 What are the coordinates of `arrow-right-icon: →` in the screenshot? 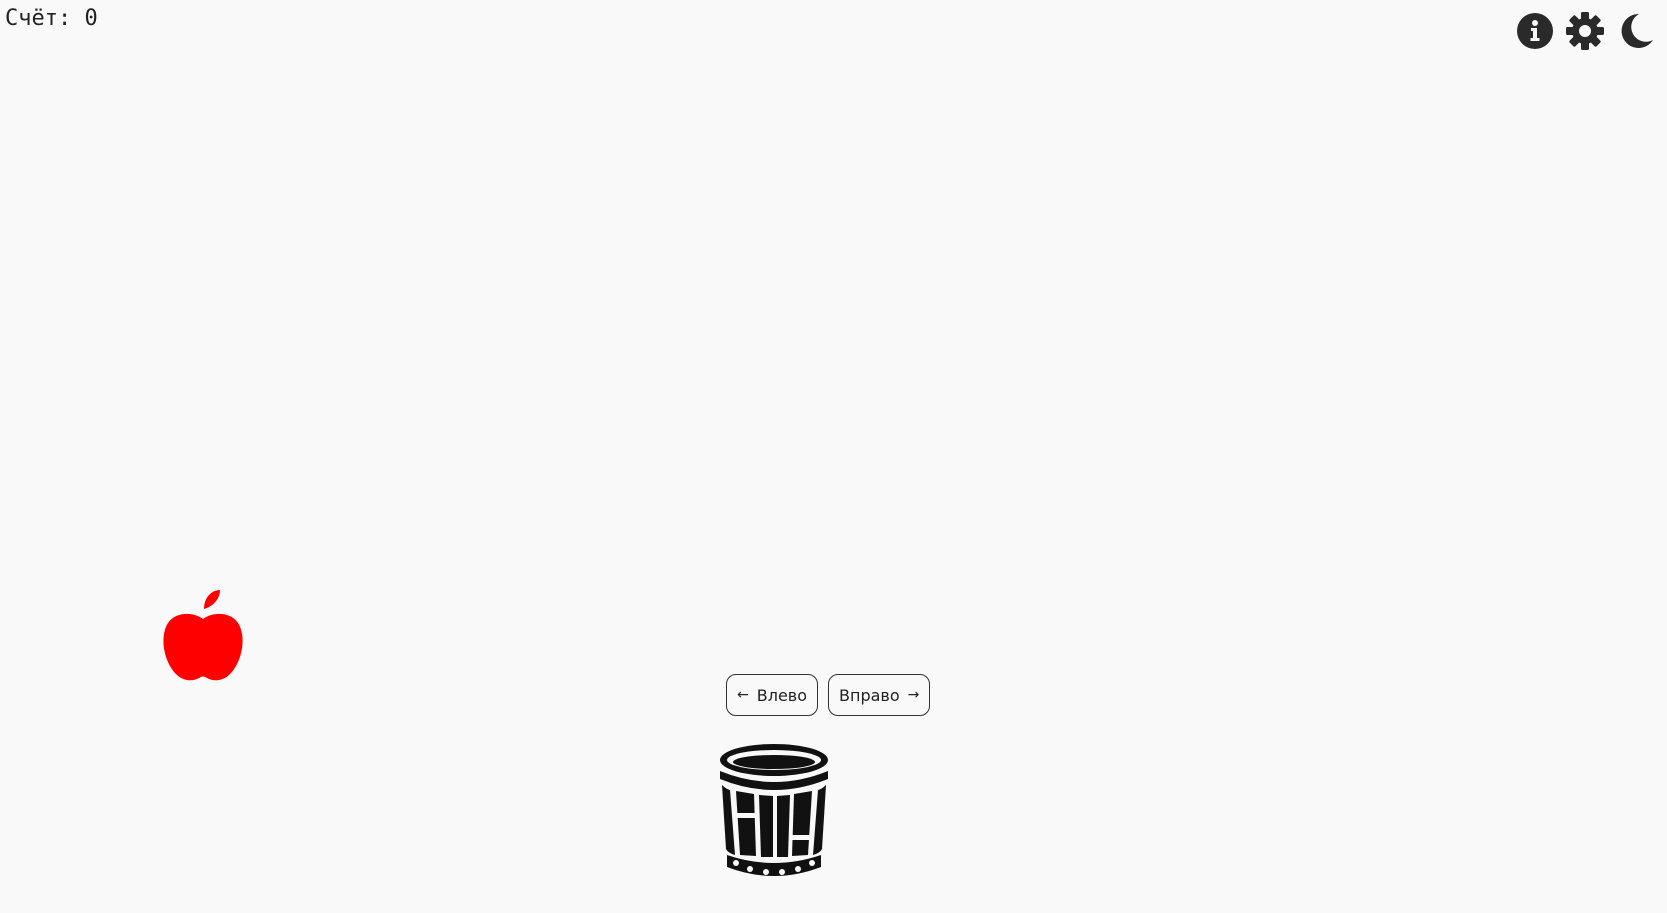 It's located at (913, 695).